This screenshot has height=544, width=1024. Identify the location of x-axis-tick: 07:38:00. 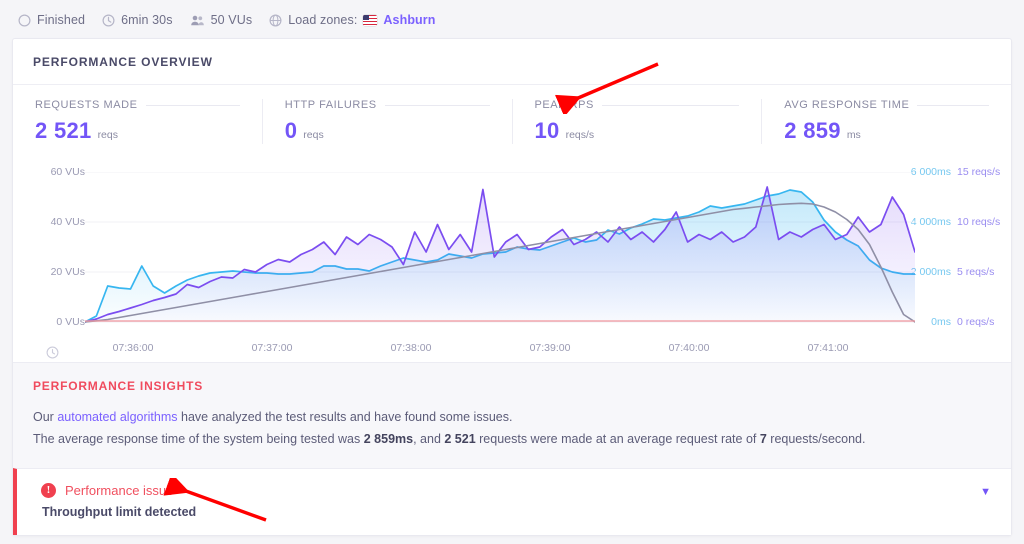
(411, 348).